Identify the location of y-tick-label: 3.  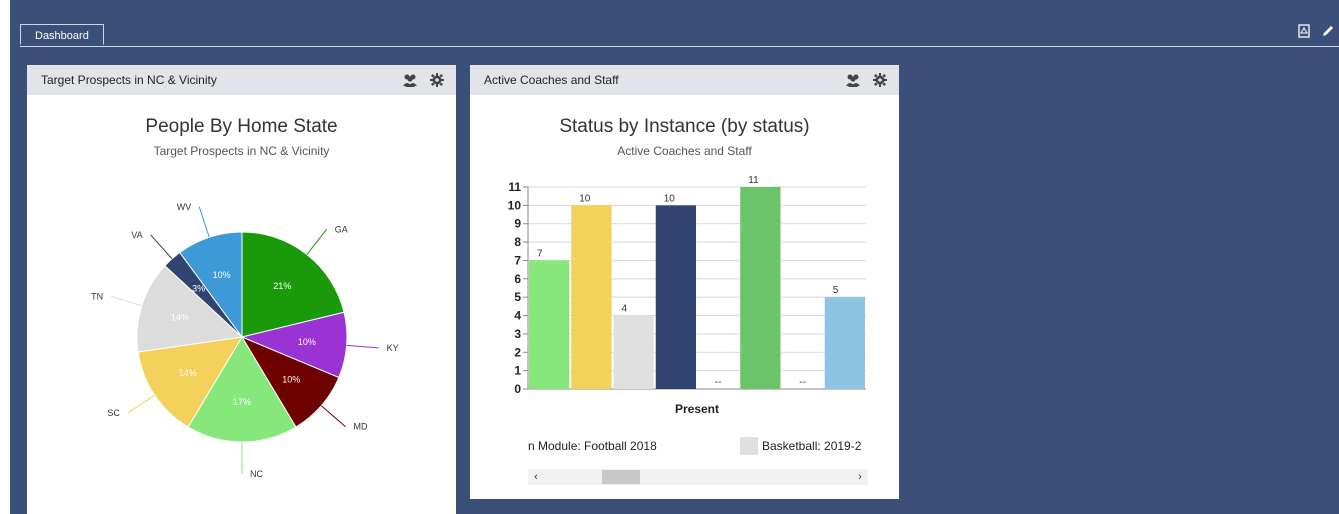
(517, 334).